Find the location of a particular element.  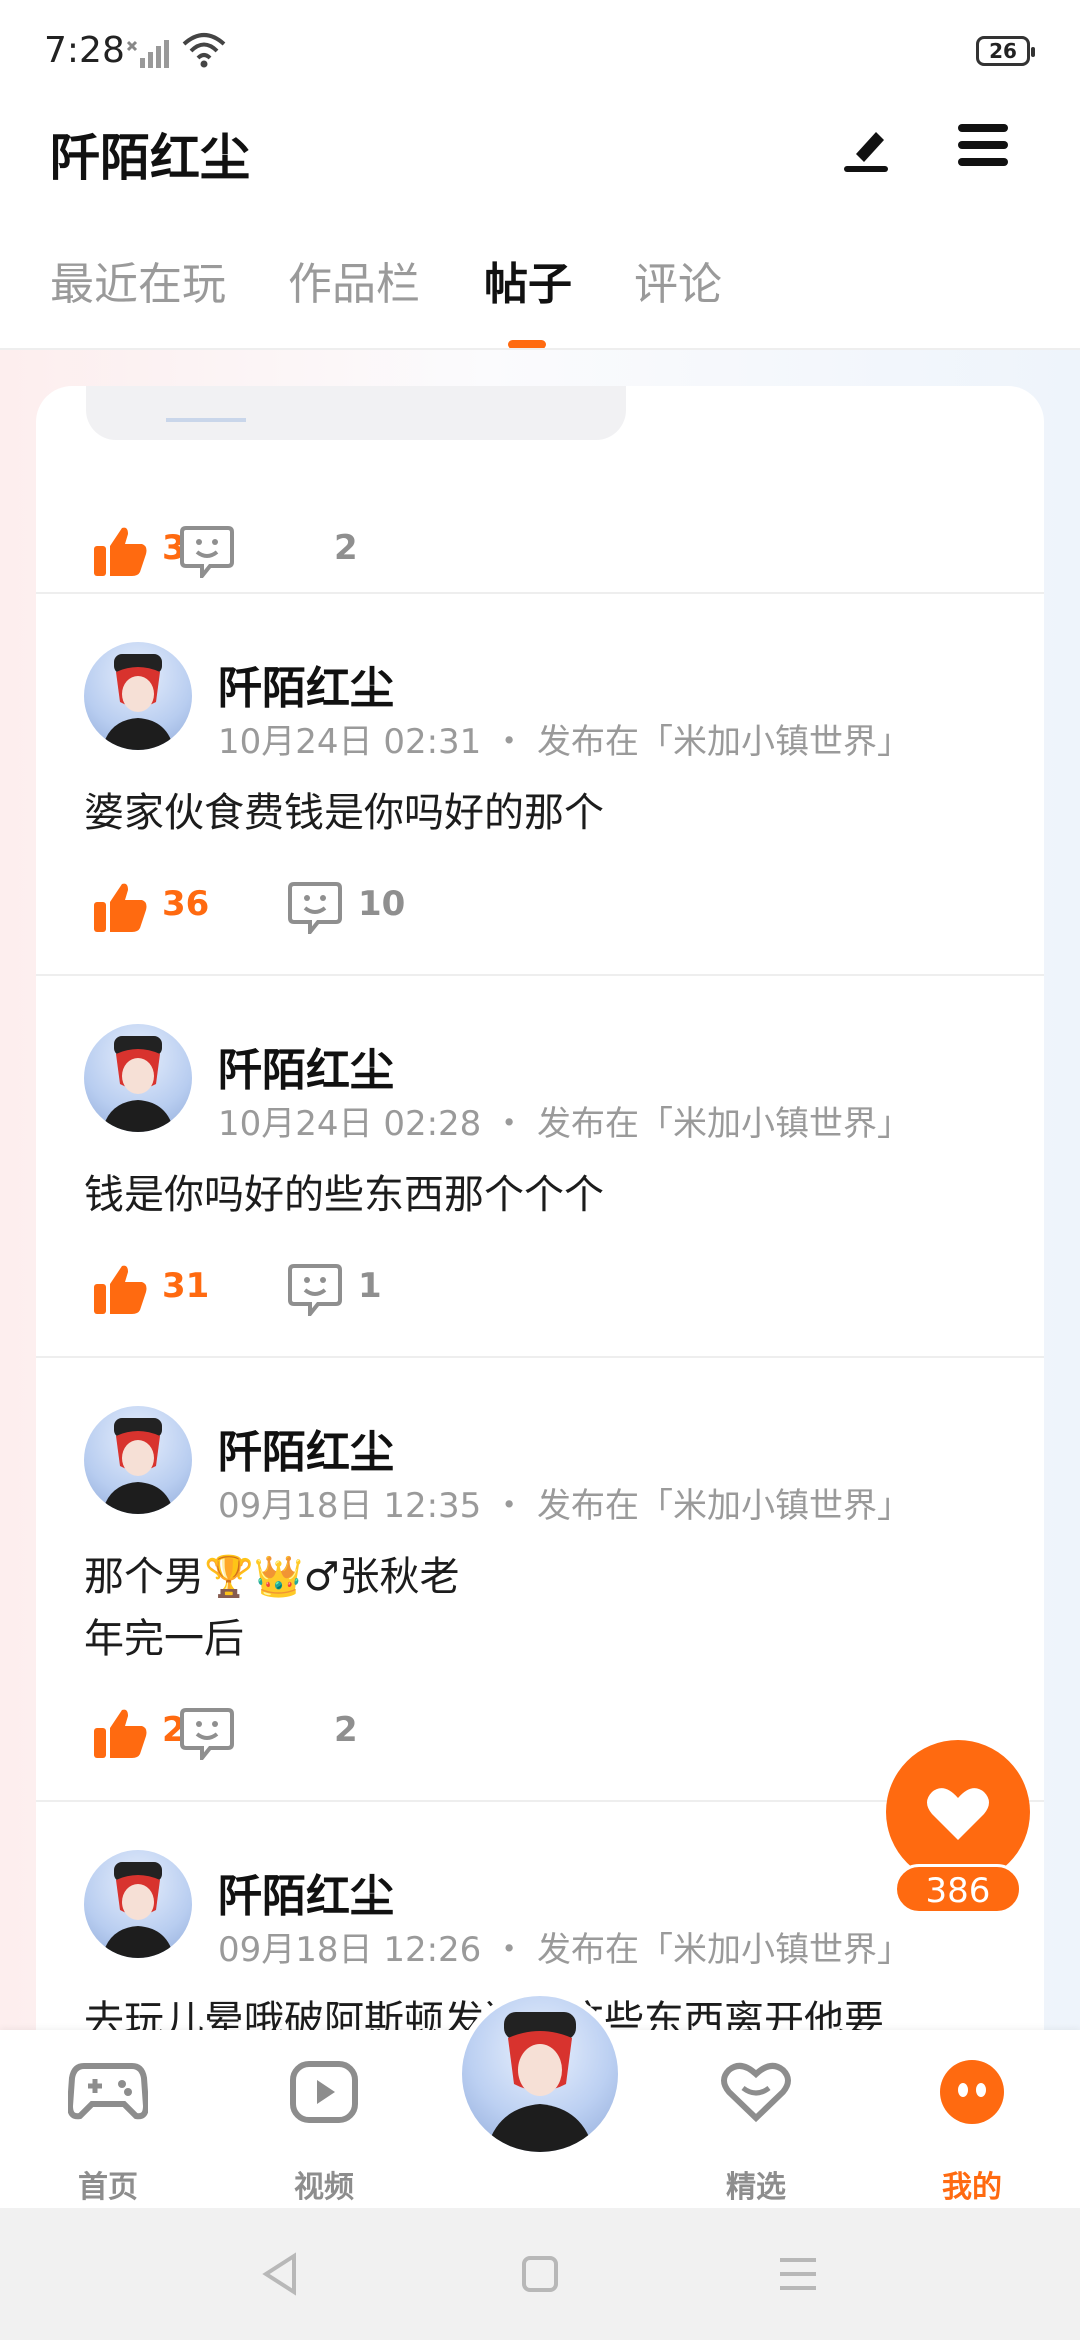

post-stats: 36 10 is located at coordinates (486, 908).